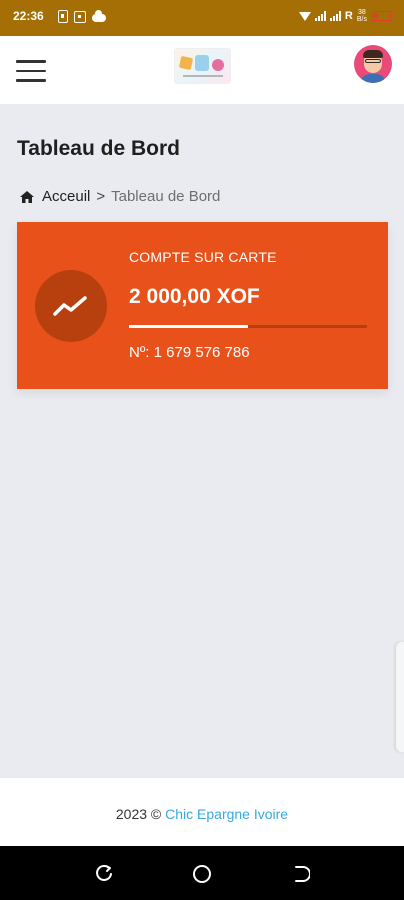  I want to click on breadcrumb: Acceuil > Tableau de Bord, so click(120, 196).